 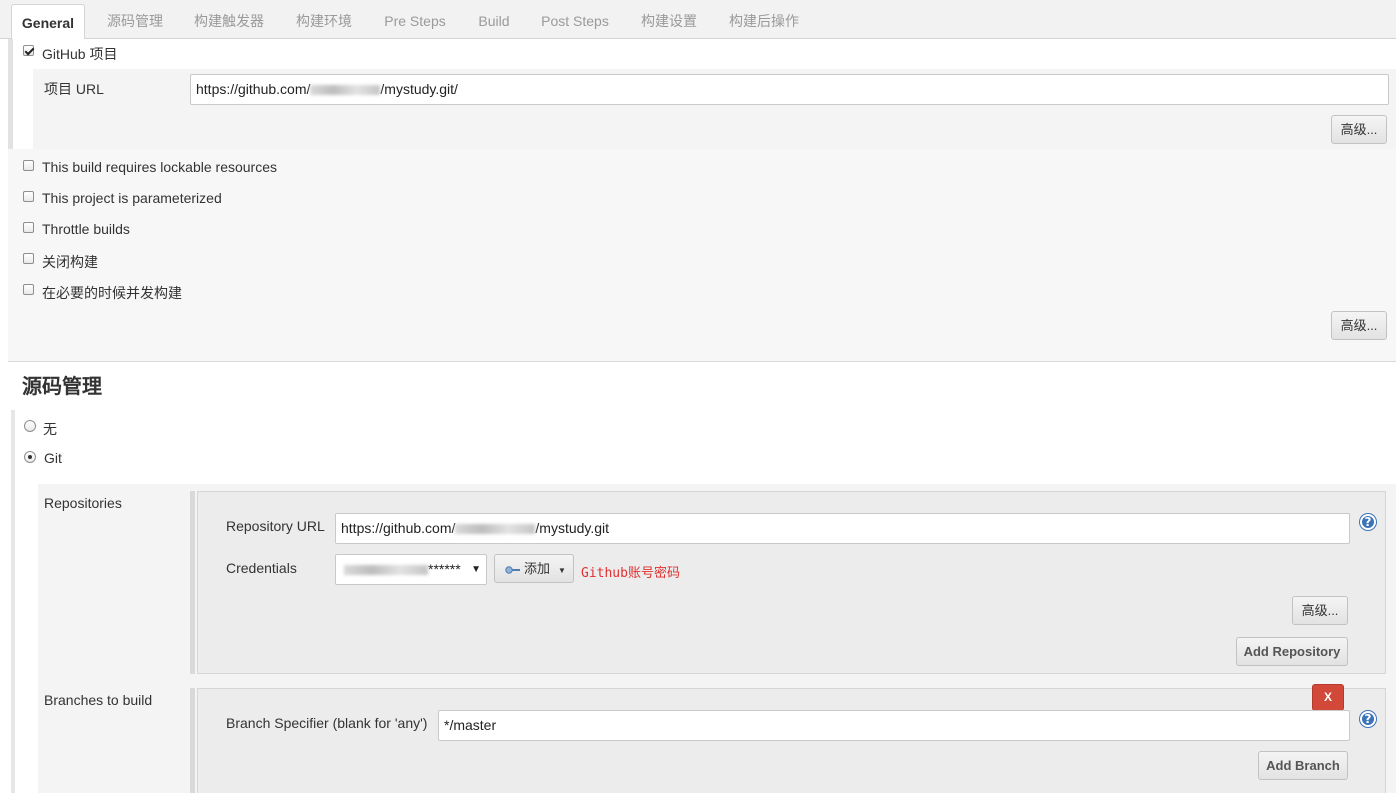 I want to click on tab-build-settings: 构建设置, so click(x=669, y=21).